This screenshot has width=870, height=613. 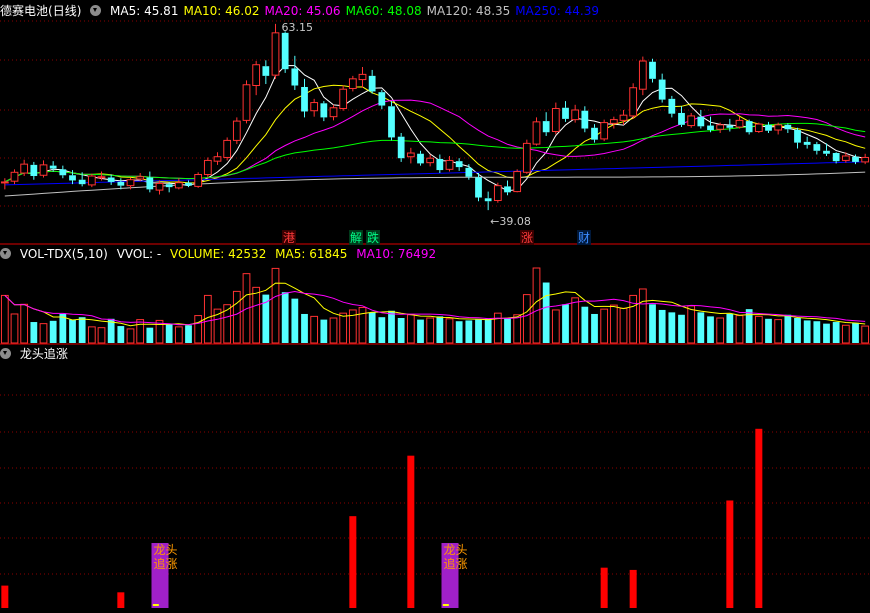 I want to click on annotations: 63.15 ←39.08 港 解跌 涨 财, so click(x=436, y=133).